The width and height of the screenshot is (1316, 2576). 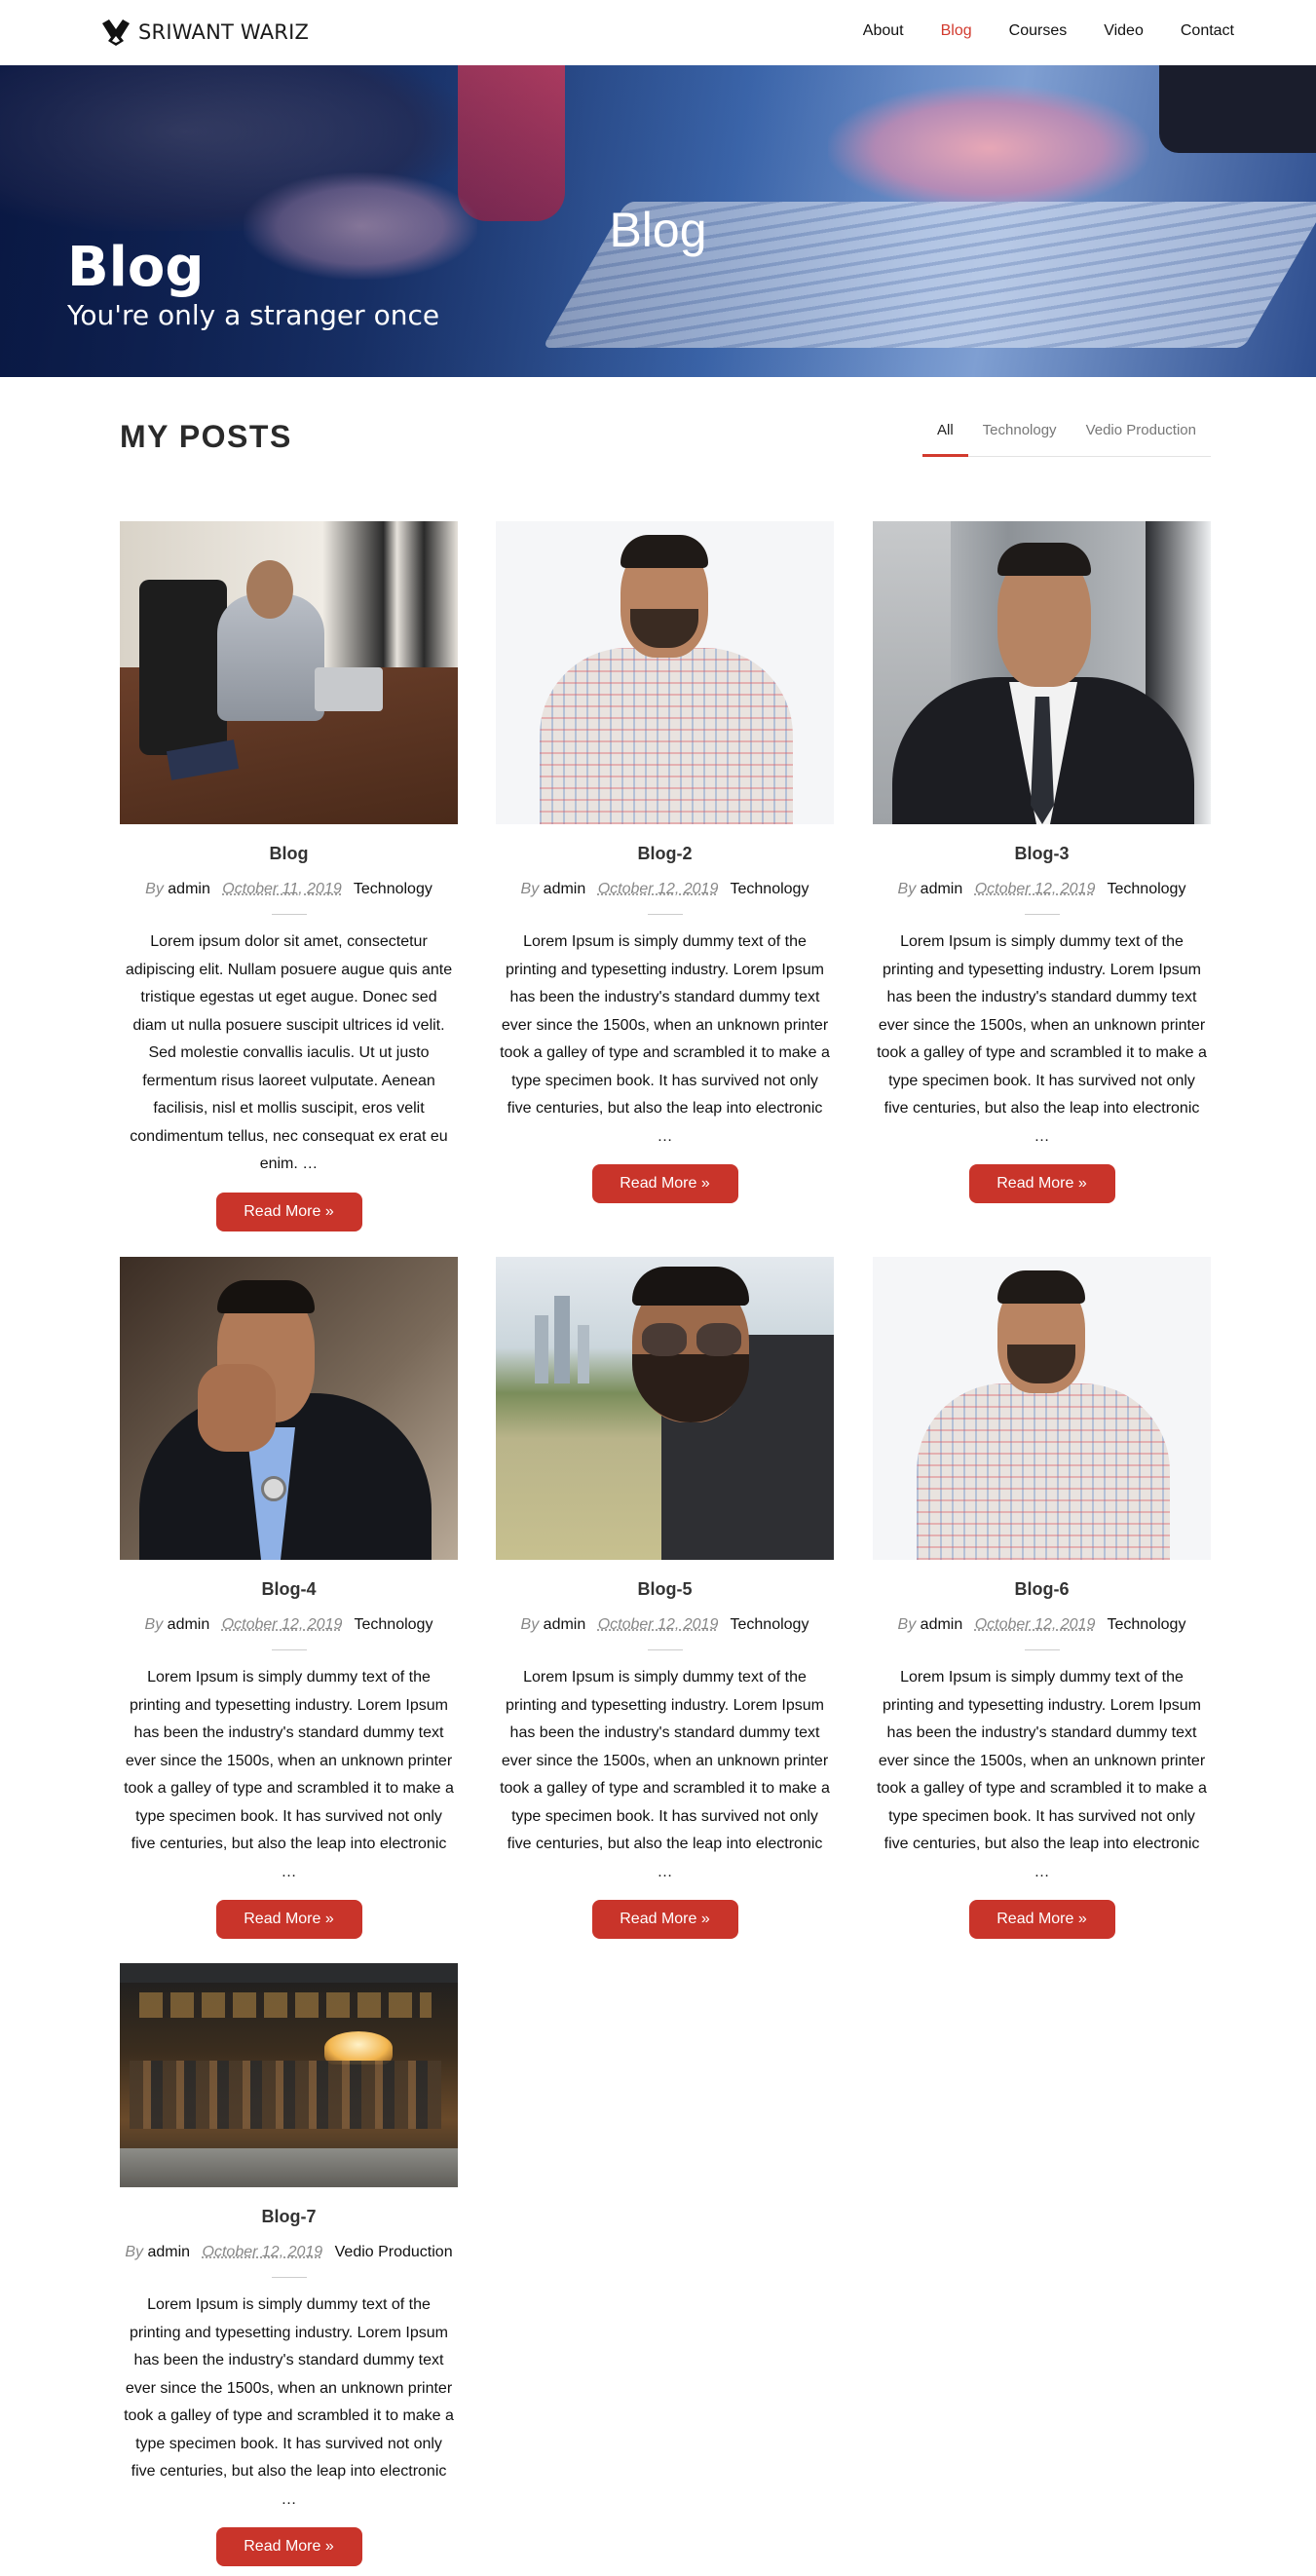 What do you see at coordinates (1141, 435) in the screenshot?
I see `filter-vedio-production: Vedio Production` at bounding box center [1141, 435].